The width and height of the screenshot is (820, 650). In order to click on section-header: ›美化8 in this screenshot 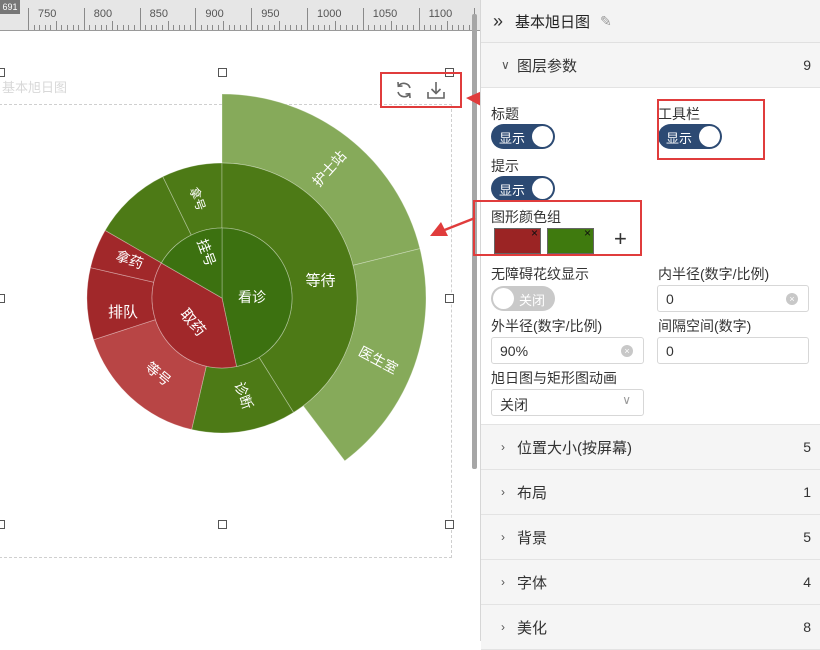, I will do `click(650, 627)`.